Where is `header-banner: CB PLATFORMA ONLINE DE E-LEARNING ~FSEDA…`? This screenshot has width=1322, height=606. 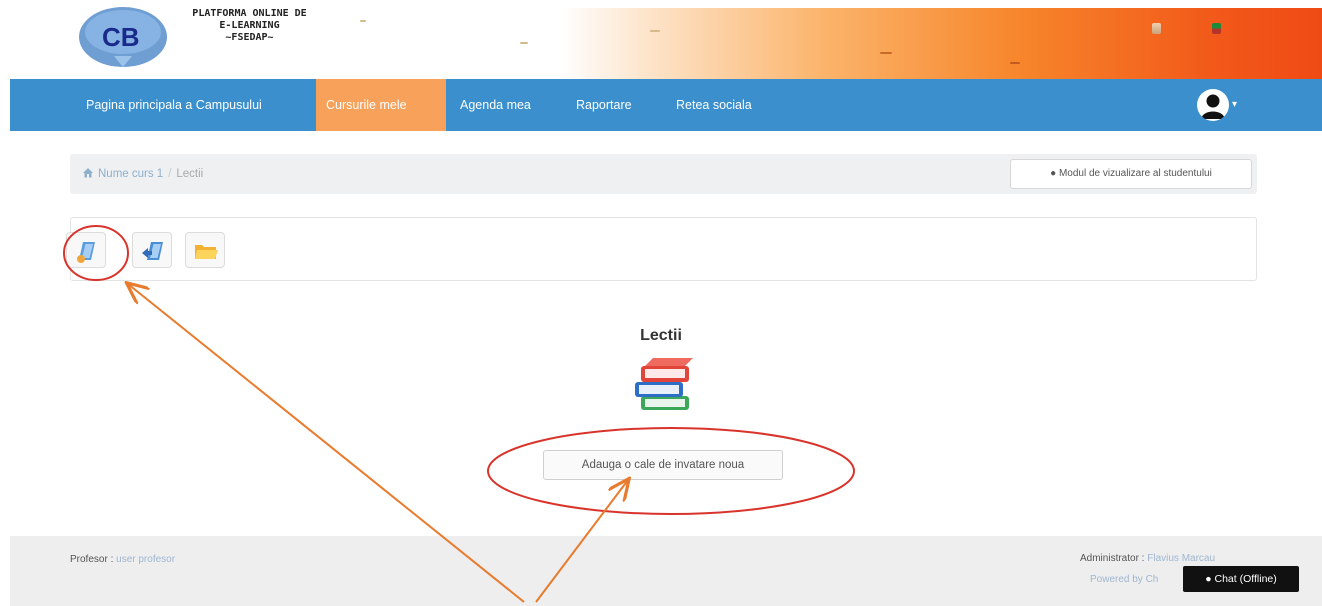
header-banner: CB PLATFORMA ONLINE DE E-LEARNING ~FSEDA… is located at coordinates (661, 39).